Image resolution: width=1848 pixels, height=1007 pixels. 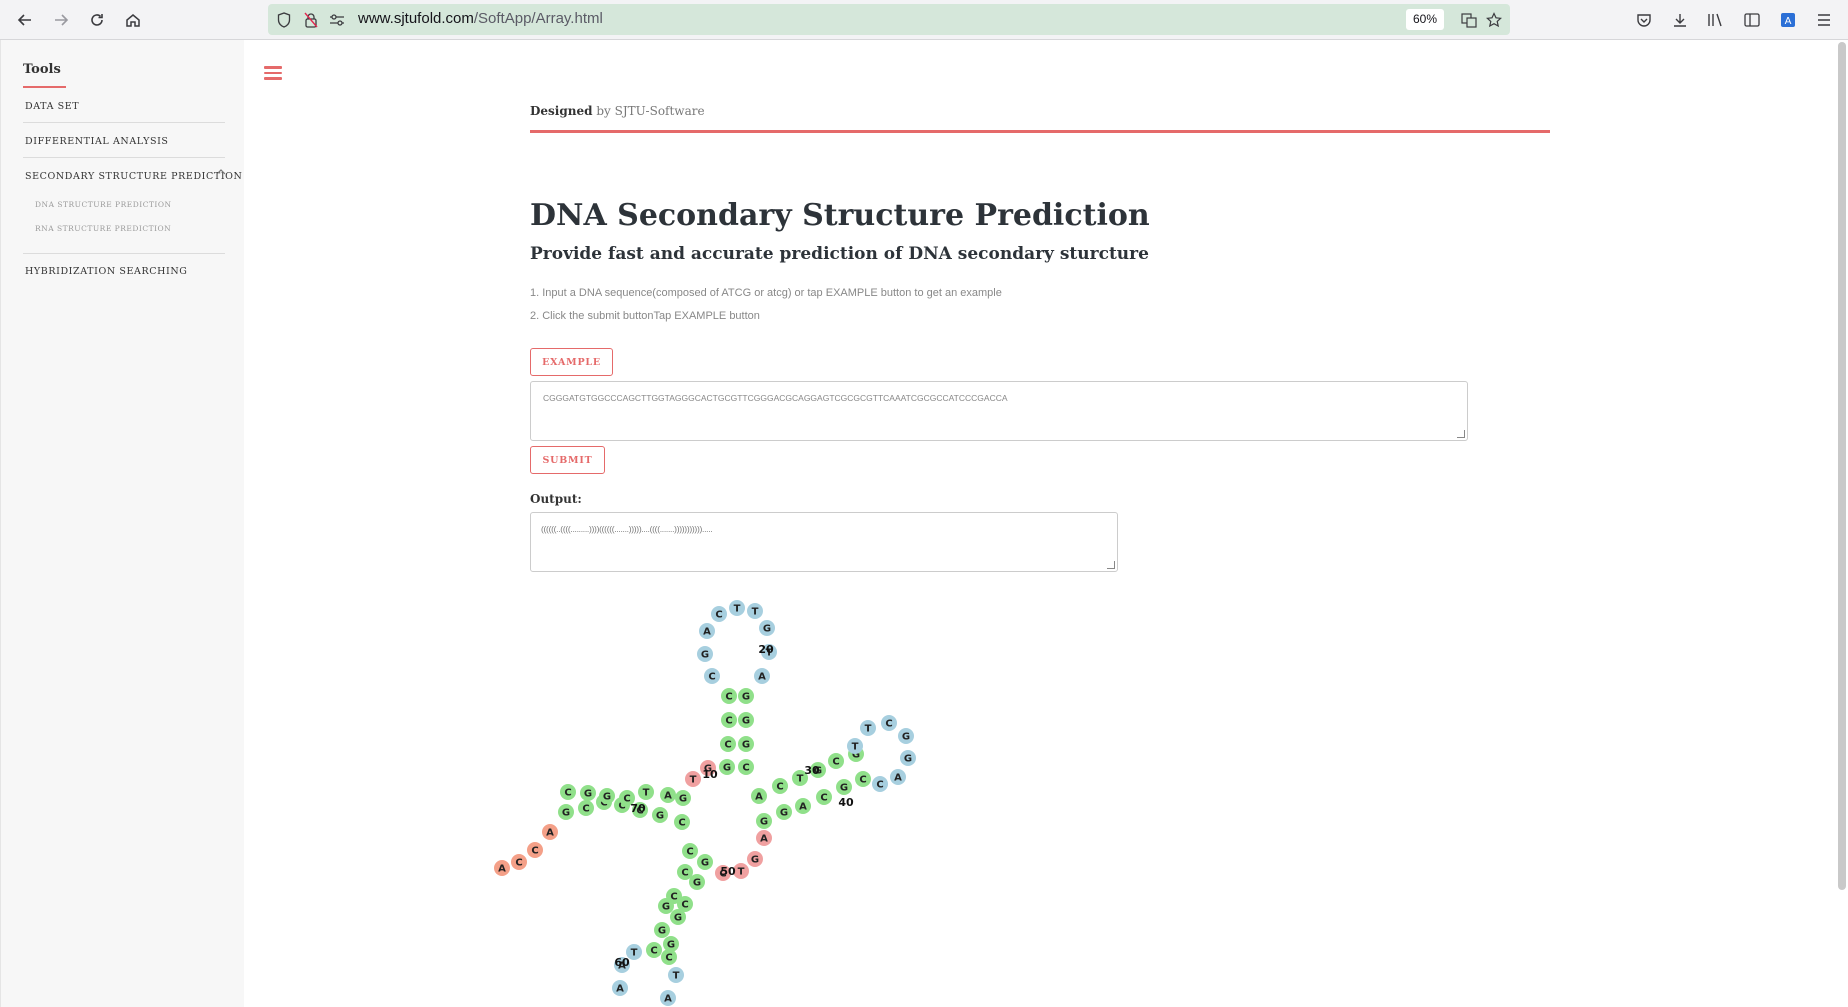 I want to click on sidebar-item-secondary-structure-prediction: SECONDARY STRUCTURE PREDICTION, so click(x=133, y=176).